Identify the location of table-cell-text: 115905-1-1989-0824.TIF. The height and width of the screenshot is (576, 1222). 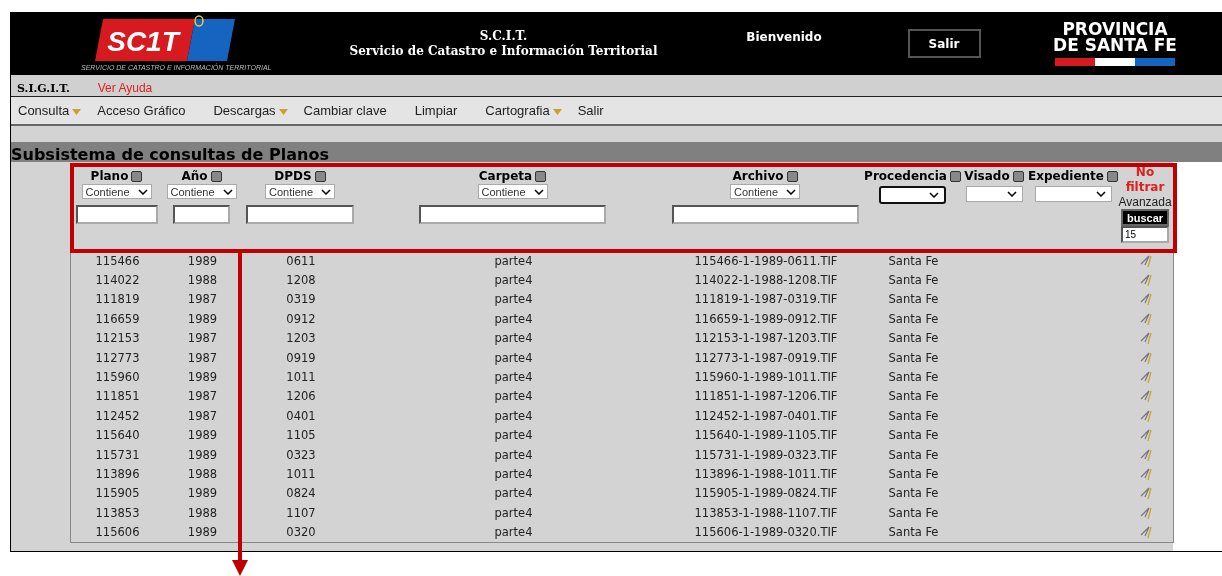
(766, 493).